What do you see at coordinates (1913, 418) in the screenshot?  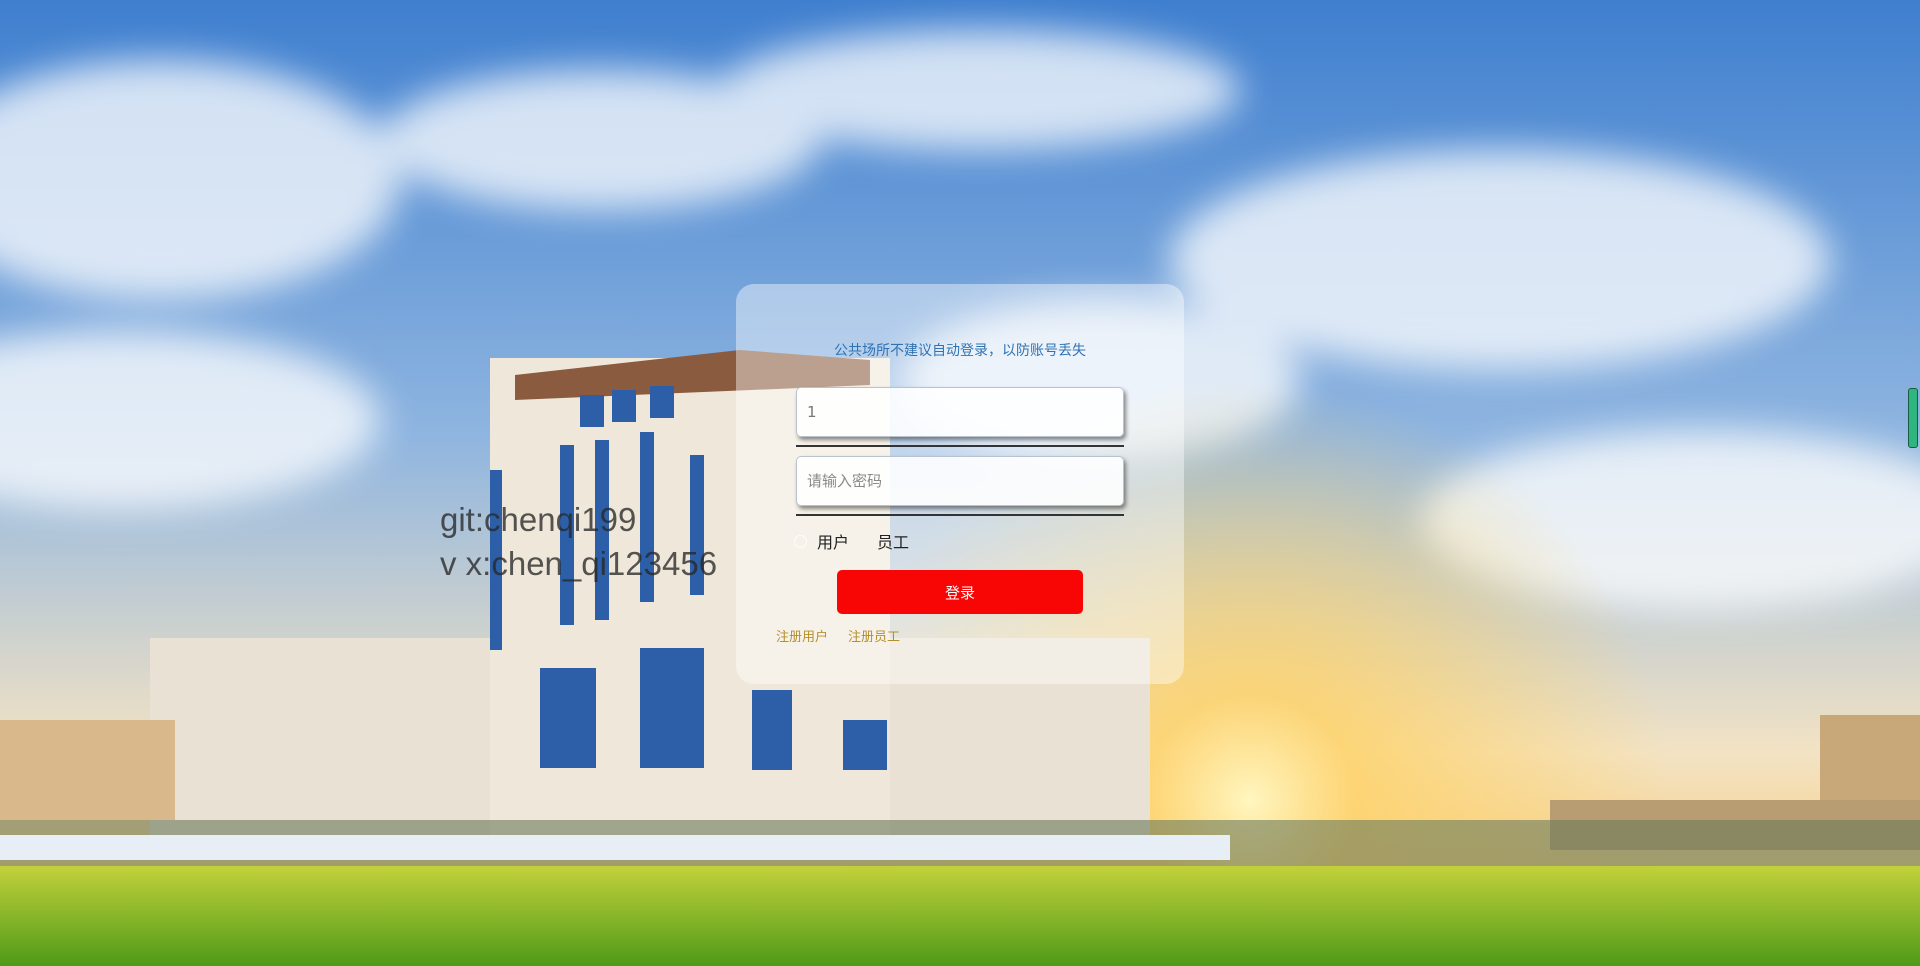 I see `side-scroll-handle` at bounding box center [1913, 418].